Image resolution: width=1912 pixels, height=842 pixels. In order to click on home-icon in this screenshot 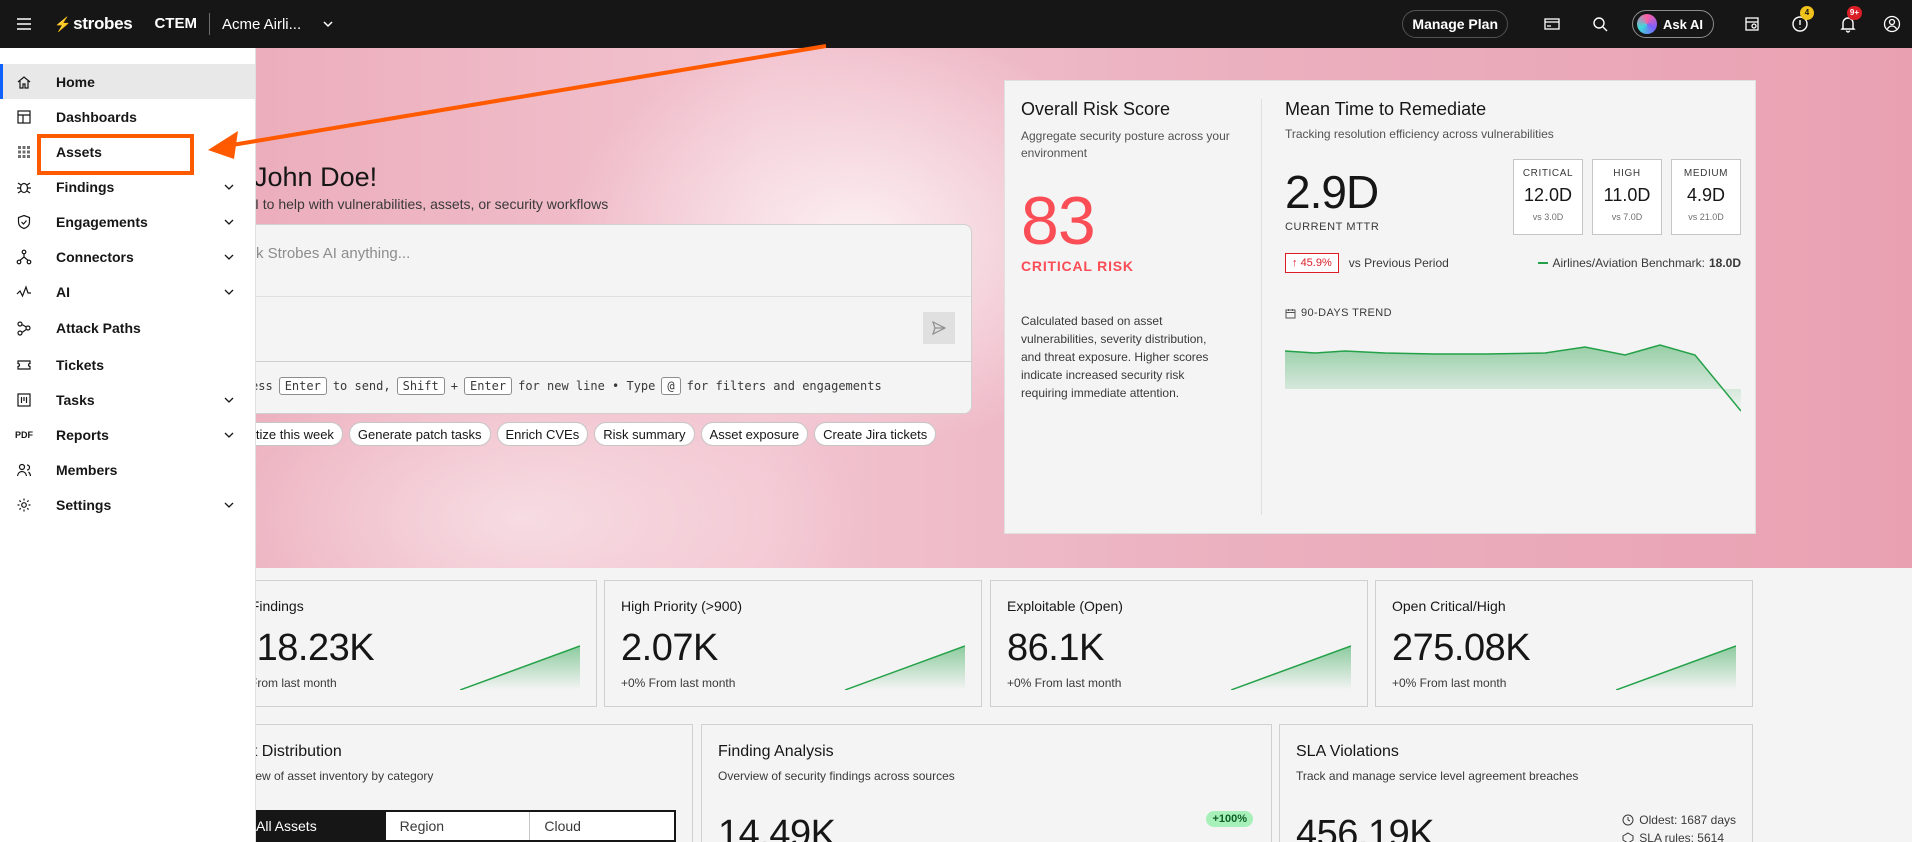, I will do `click(24, 82)`.